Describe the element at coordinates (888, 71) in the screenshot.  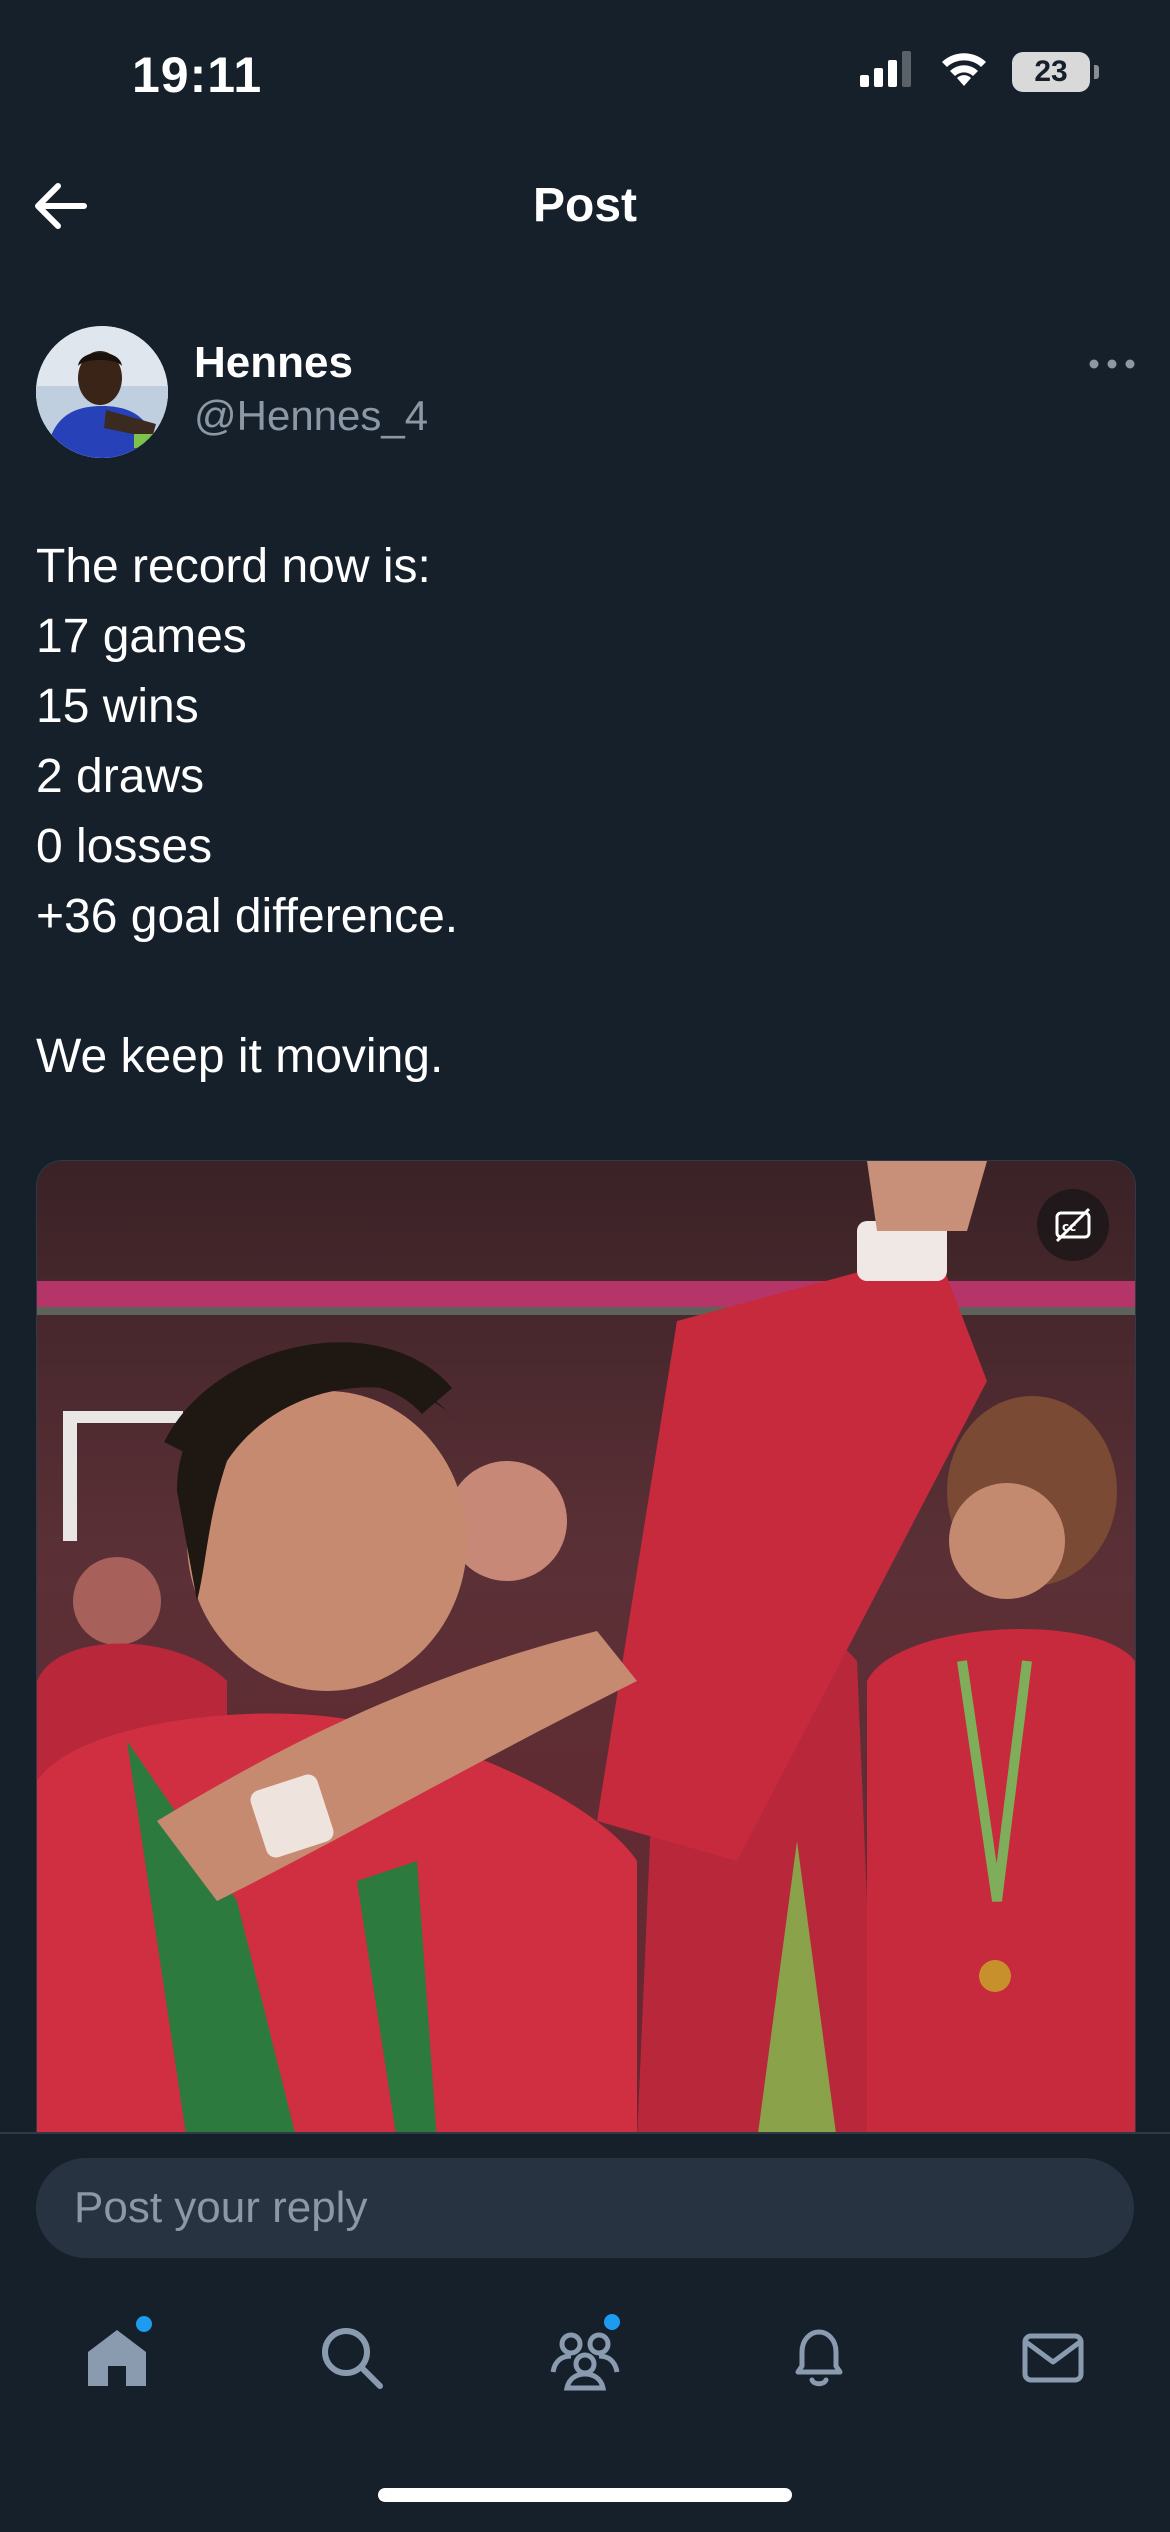
I see `cellular-signal-icon` at that location.